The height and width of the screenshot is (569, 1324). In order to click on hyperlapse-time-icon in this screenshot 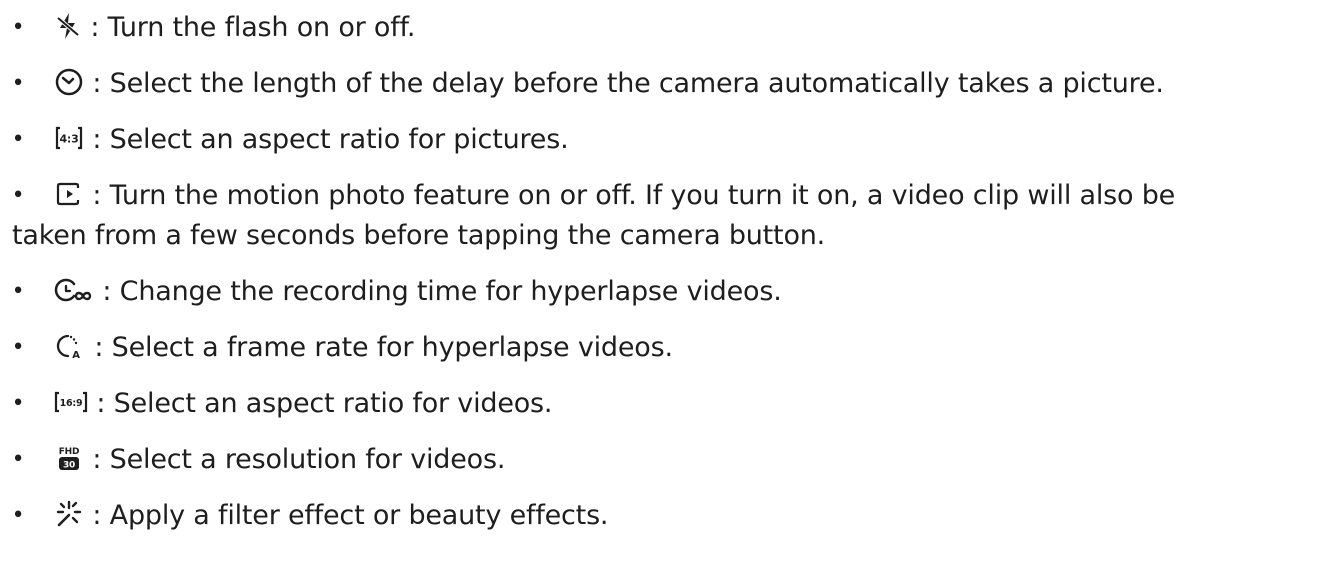, I will do `click(74, 290)`.